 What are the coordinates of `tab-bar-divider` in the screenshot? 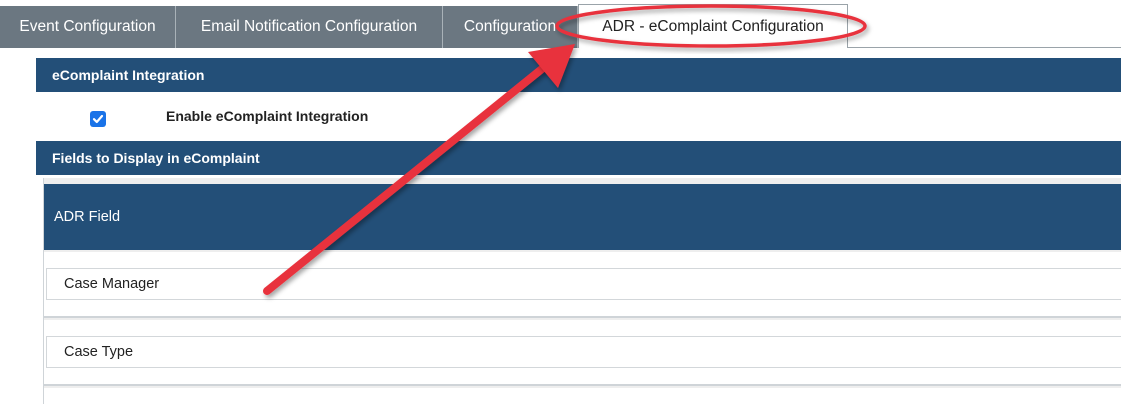 It's located at (984, 47).